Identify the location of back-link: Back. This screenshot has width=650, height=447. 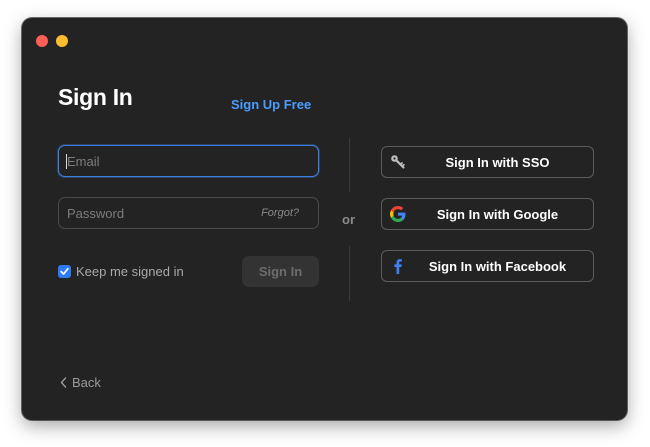
(80, 382).